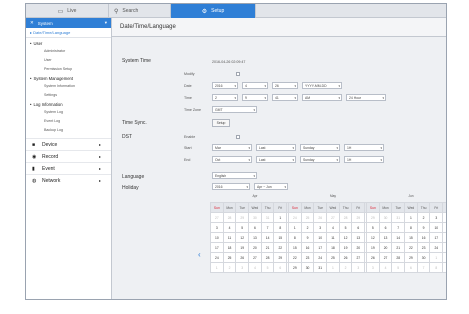 The height and width of the screenshot is (314, 469). I want to click on calendar-day: 21, so click(268, 248).